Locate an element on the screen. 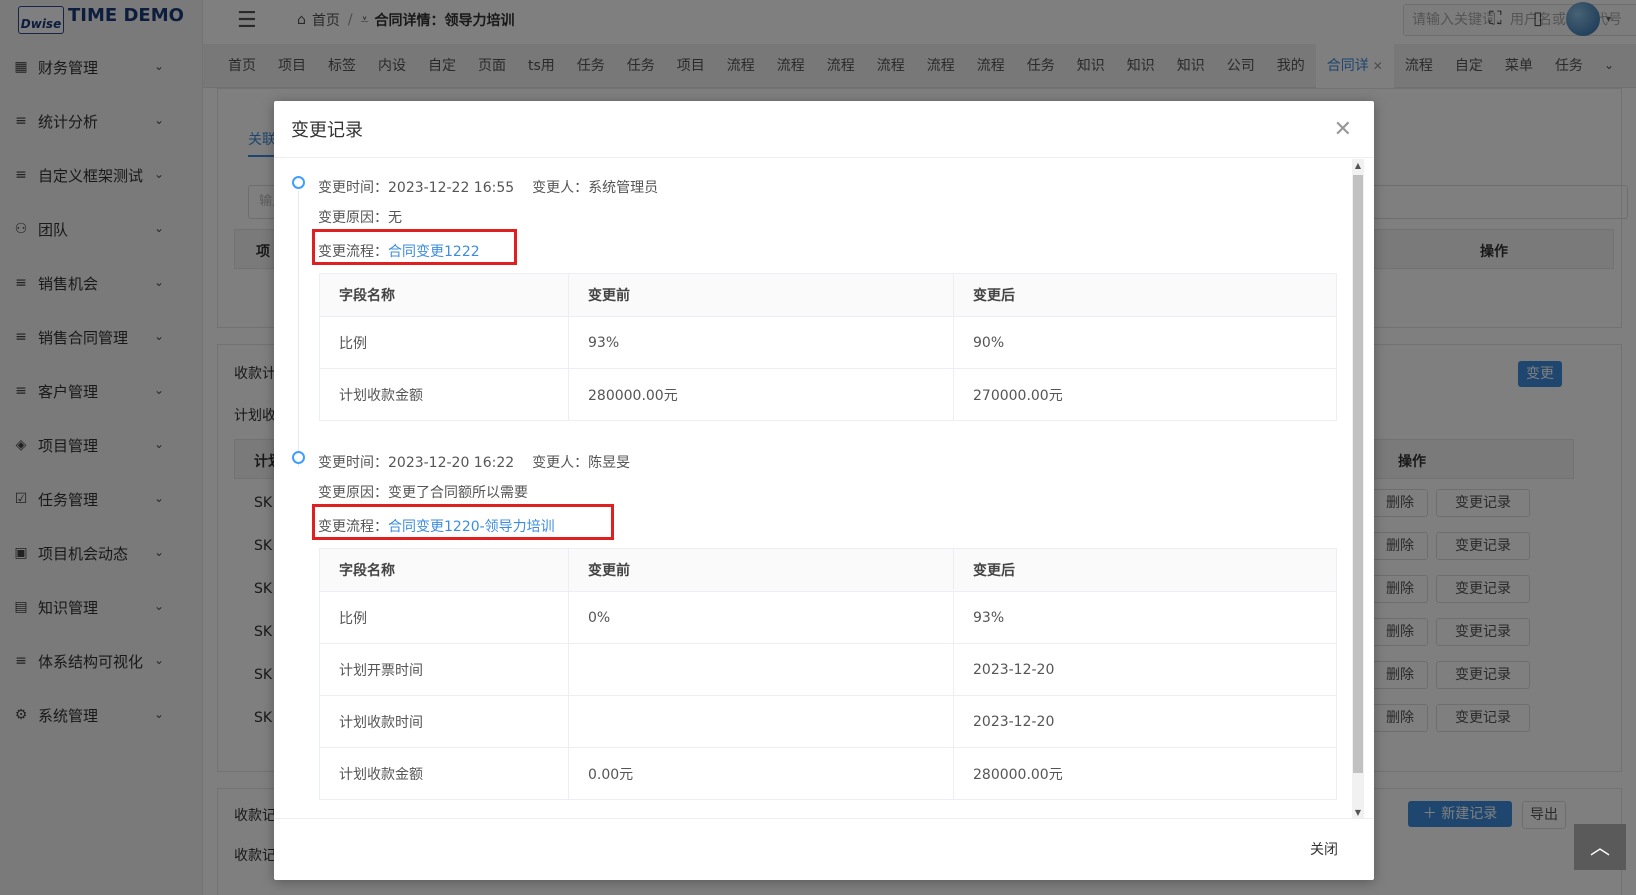  change-person: 系统管理员 is located at coordinates (623, 188).